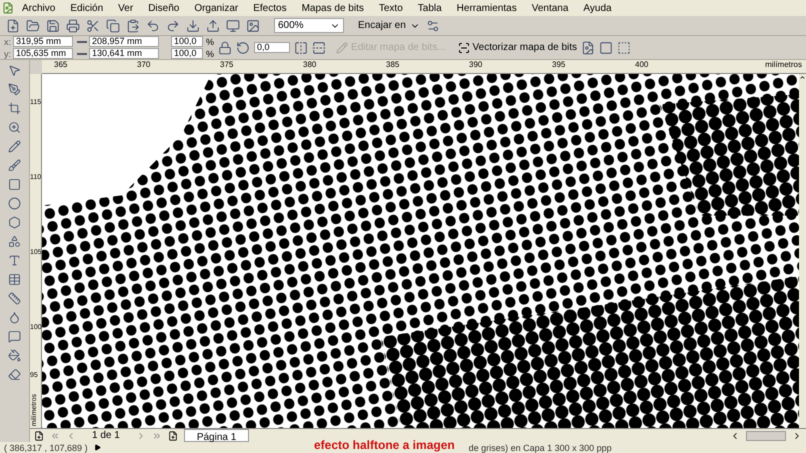 The height and width of the screenshot is (453, 806). Describe the element at coordinates (606, 47) in the screenshot. I see `frame-icon` at that location.